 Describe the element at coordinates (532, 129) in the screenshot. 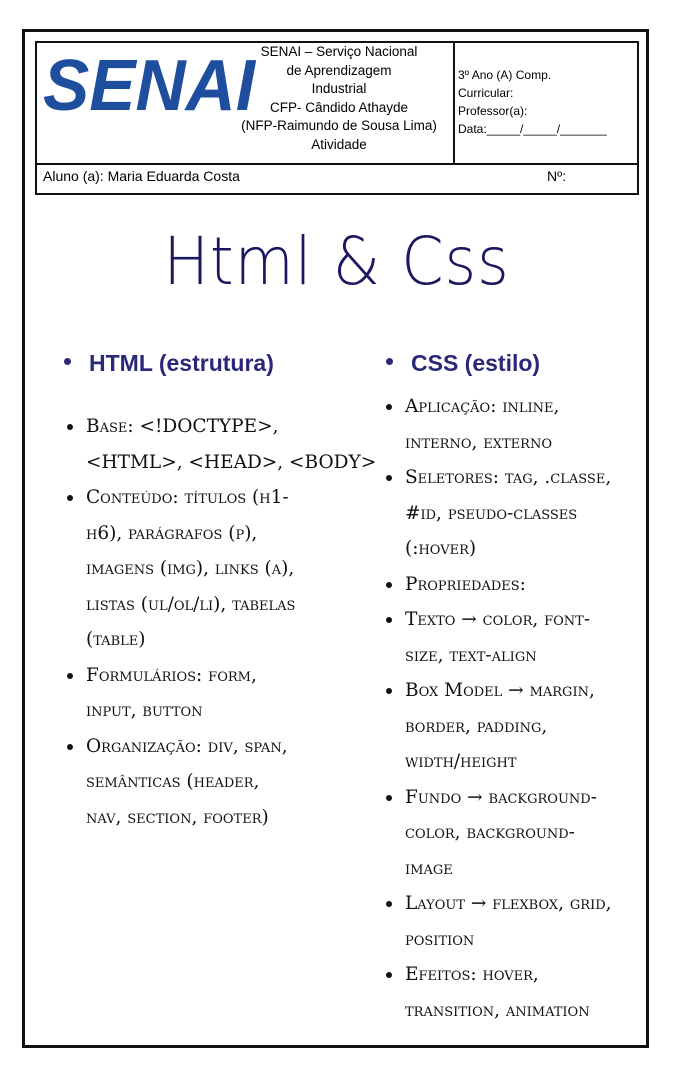

I see `class-info-line: Data:_____/_____/_______` at that location.